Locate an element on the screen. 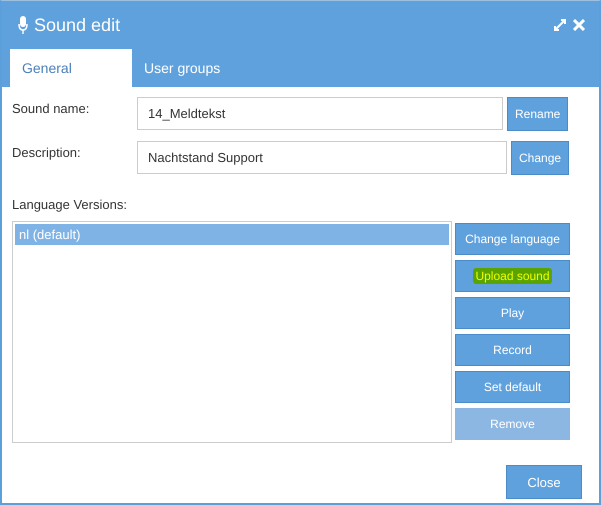 This screenshot has height=505, width=601. list-item: nl (default) is located at coordinates (232, 234).